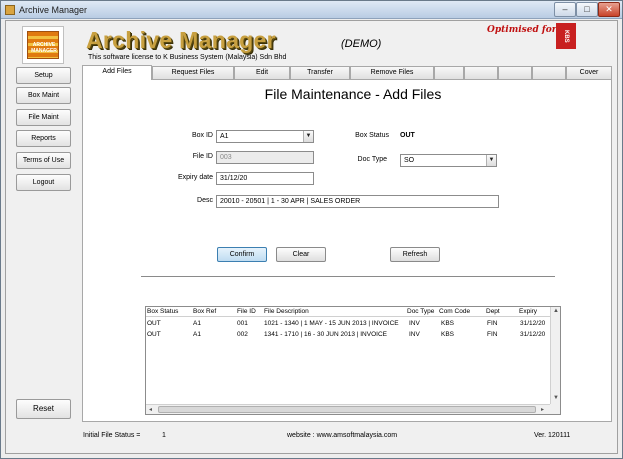 The image size is (623, 459). What do you see at coordinates (164, 435) in the screenshot?
I see `initial-file-status-value: 1` at bounding box center [164, 435].